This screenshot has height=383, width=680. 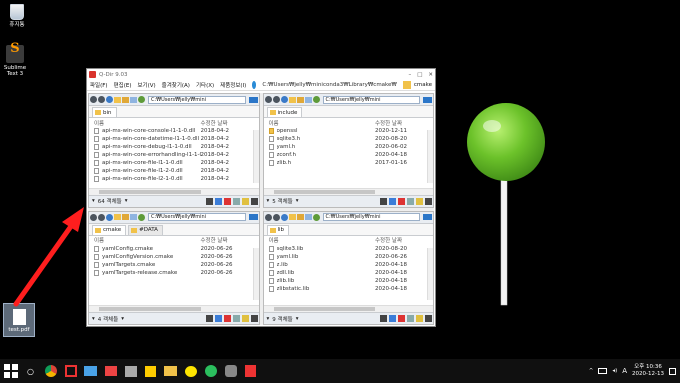 I want to click on file-row: zdll.lib 2020-04-18, so click(x=351, y=273).